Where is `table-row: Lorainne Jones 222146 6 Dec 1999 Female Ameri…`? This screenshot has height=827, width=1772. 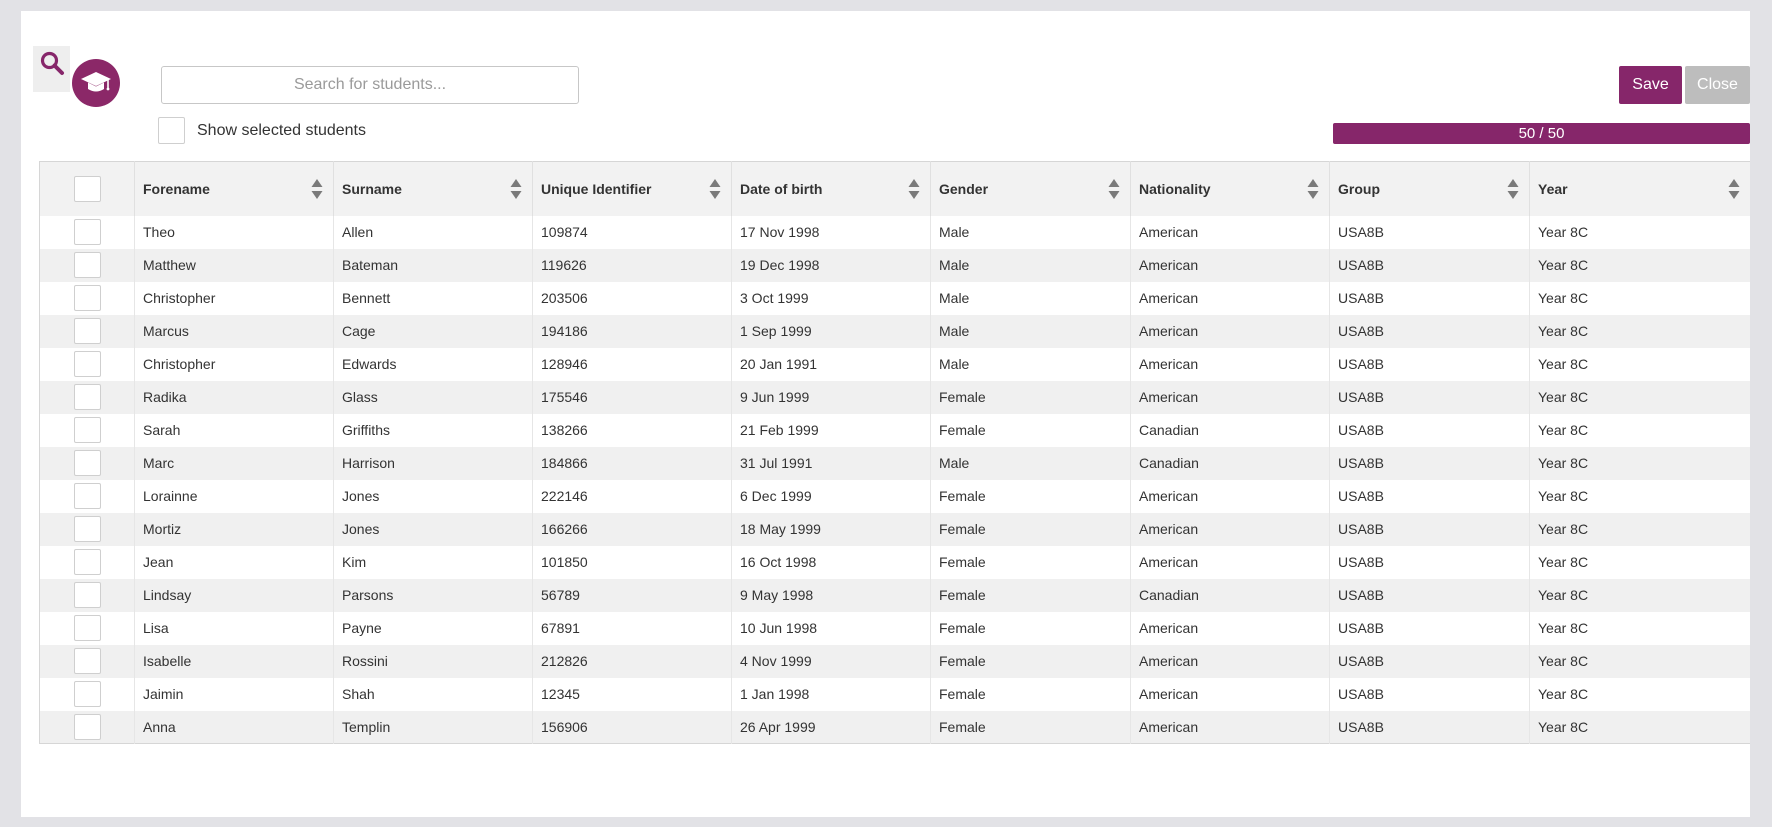 table-row: Lorainne Jones 222146 6 Dec 1999 Female Ameri… is located at coordinates (894, 496).